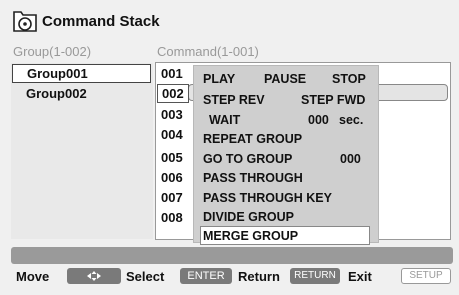 This screenshot has width=459, height=295. Describe the element at coordinates (173, 217) in the screenshot. I see `command-row-number: 008` at that location.